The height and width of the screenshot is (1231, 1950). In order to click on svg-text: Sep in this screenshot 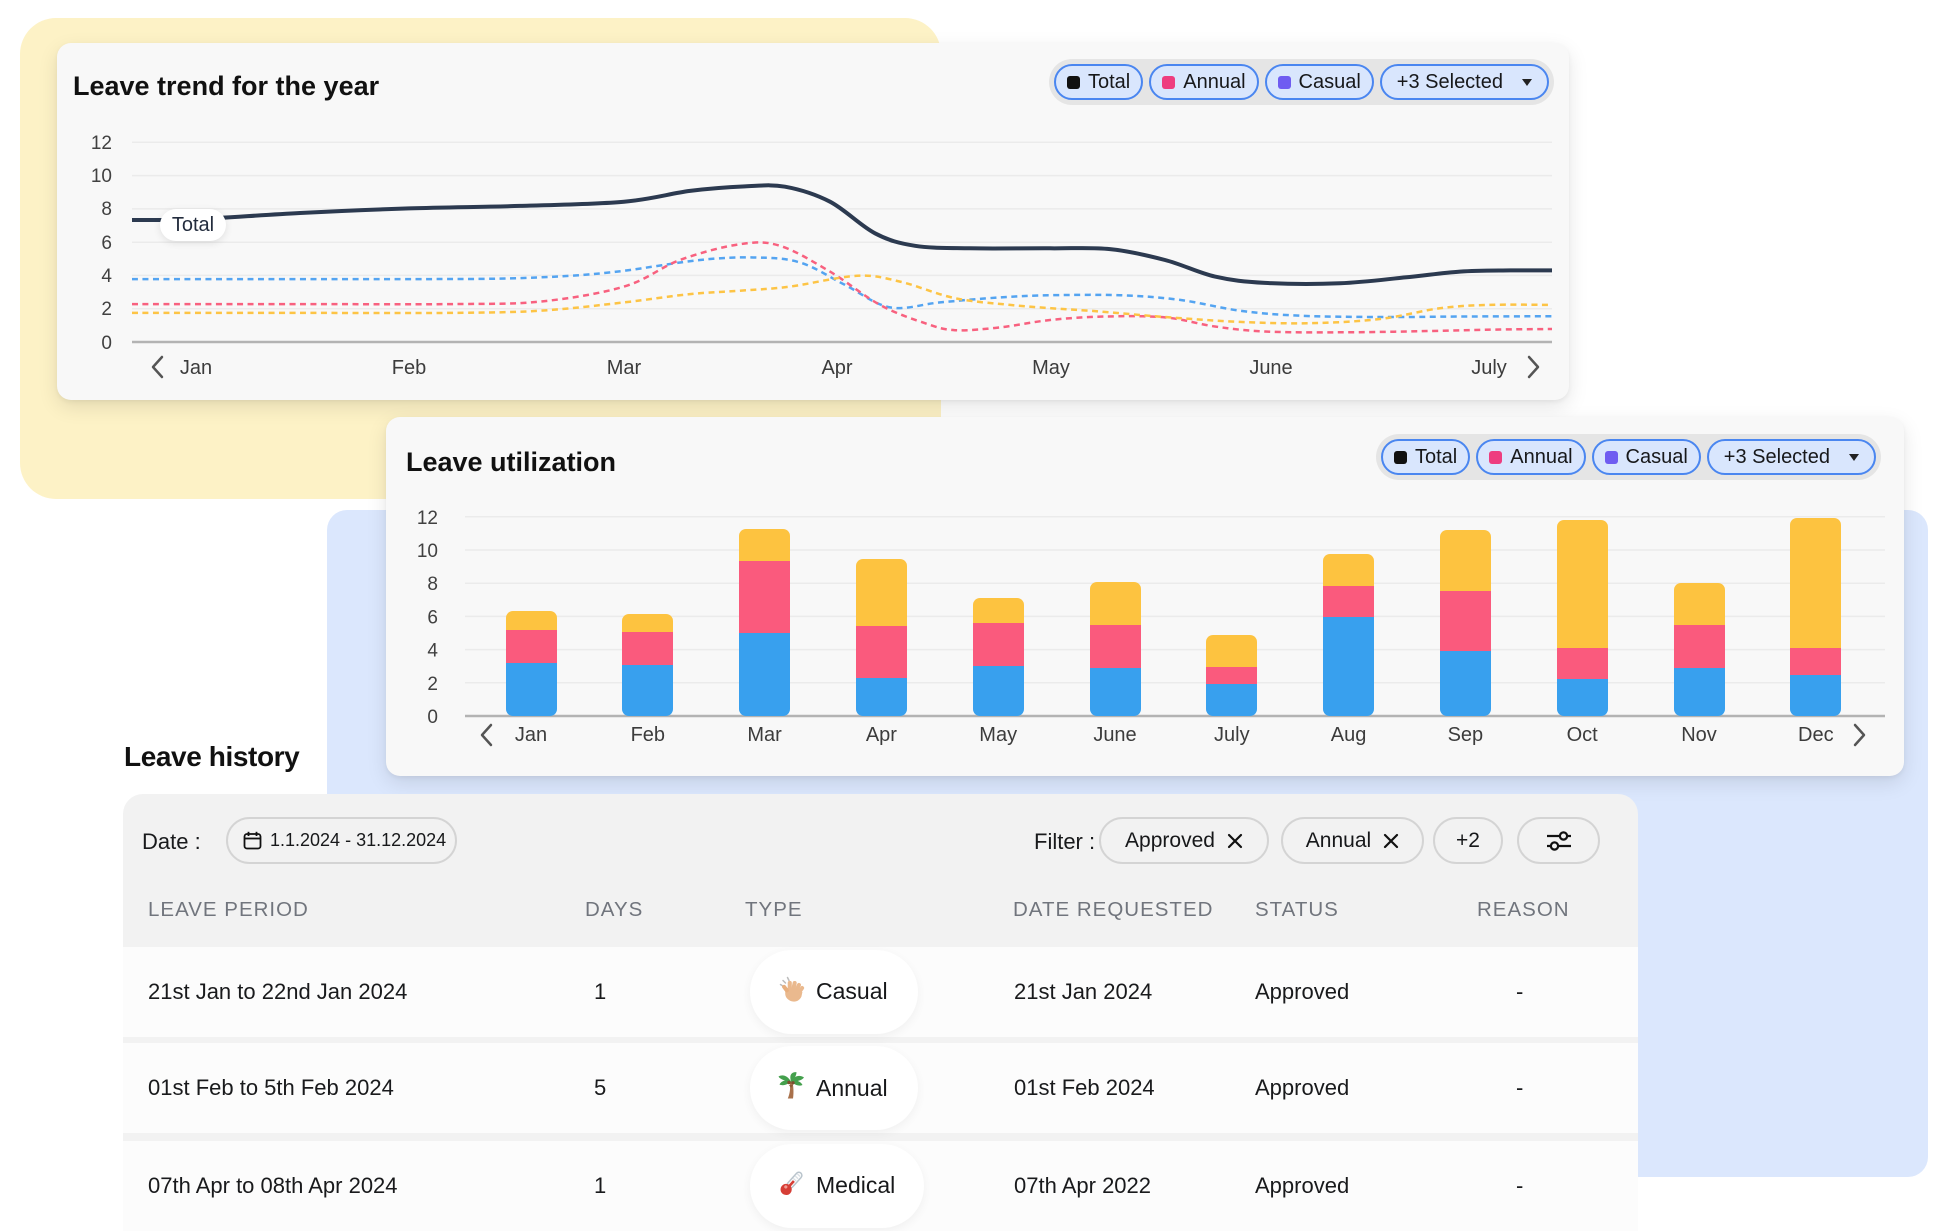, I will do `click(1466, 735)`.